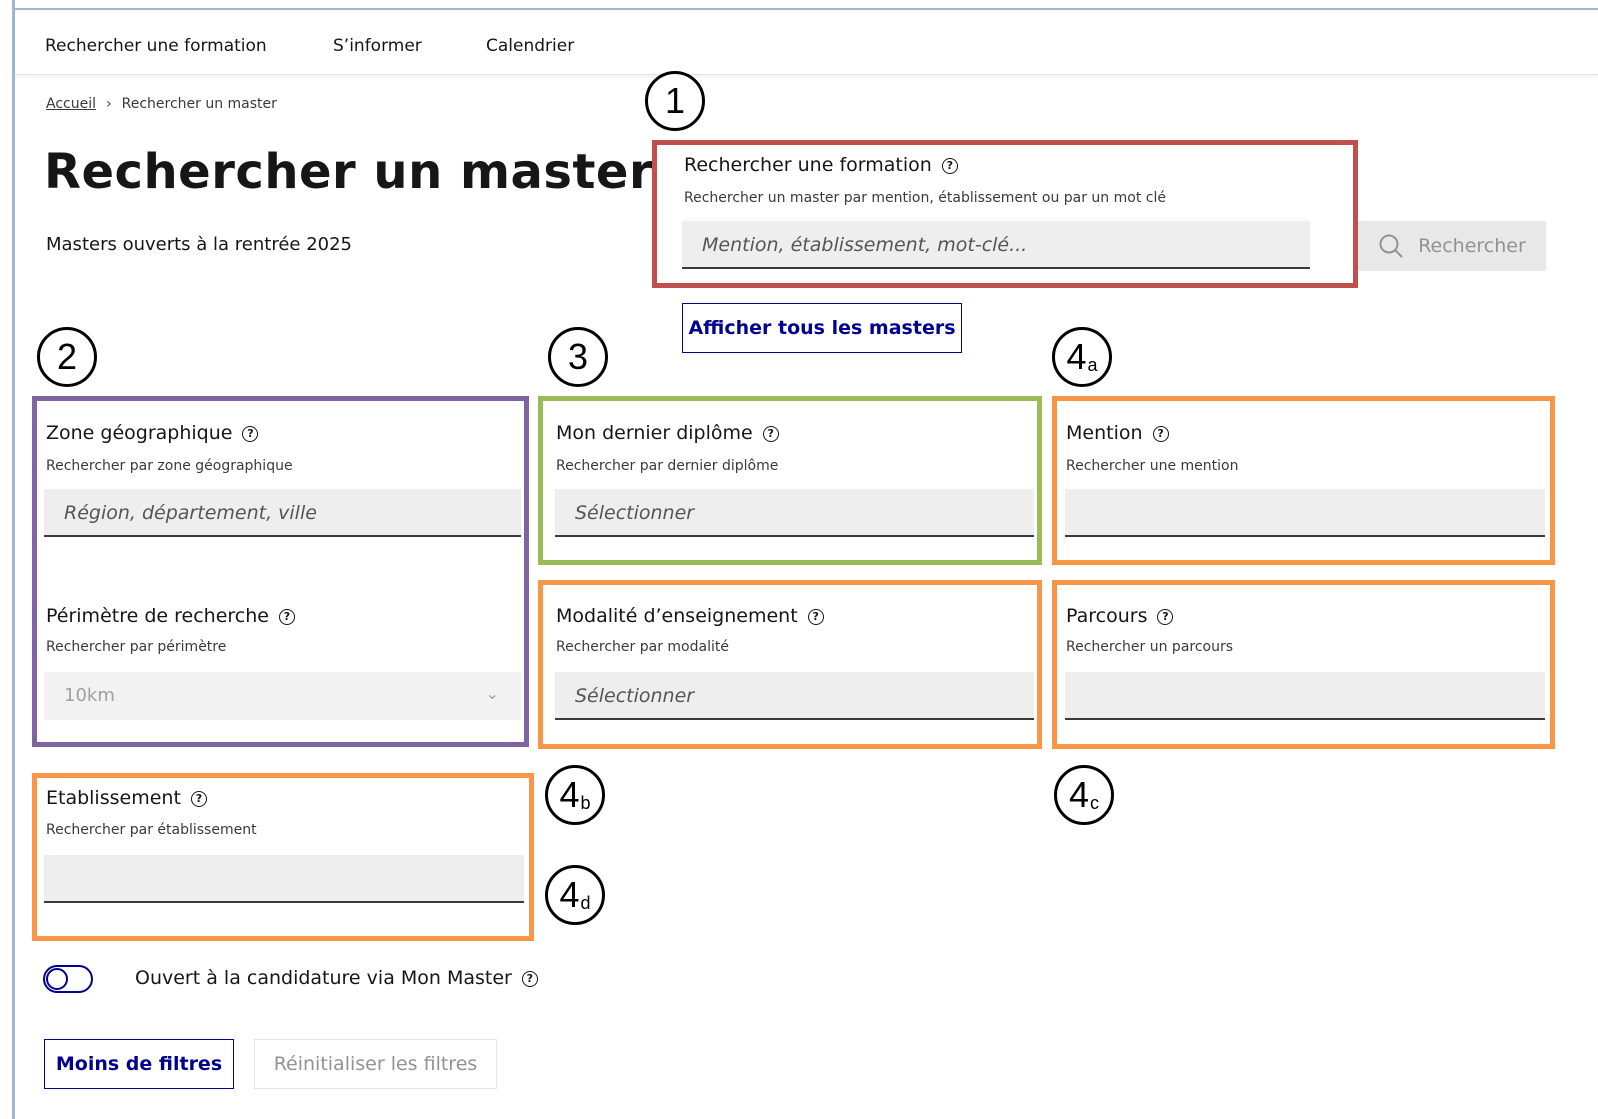  What do you see at coordinates (642, 647) in the screenshot?
I see `modalite-hint: Rechercher par modalité` at bounding box center [642, 647].